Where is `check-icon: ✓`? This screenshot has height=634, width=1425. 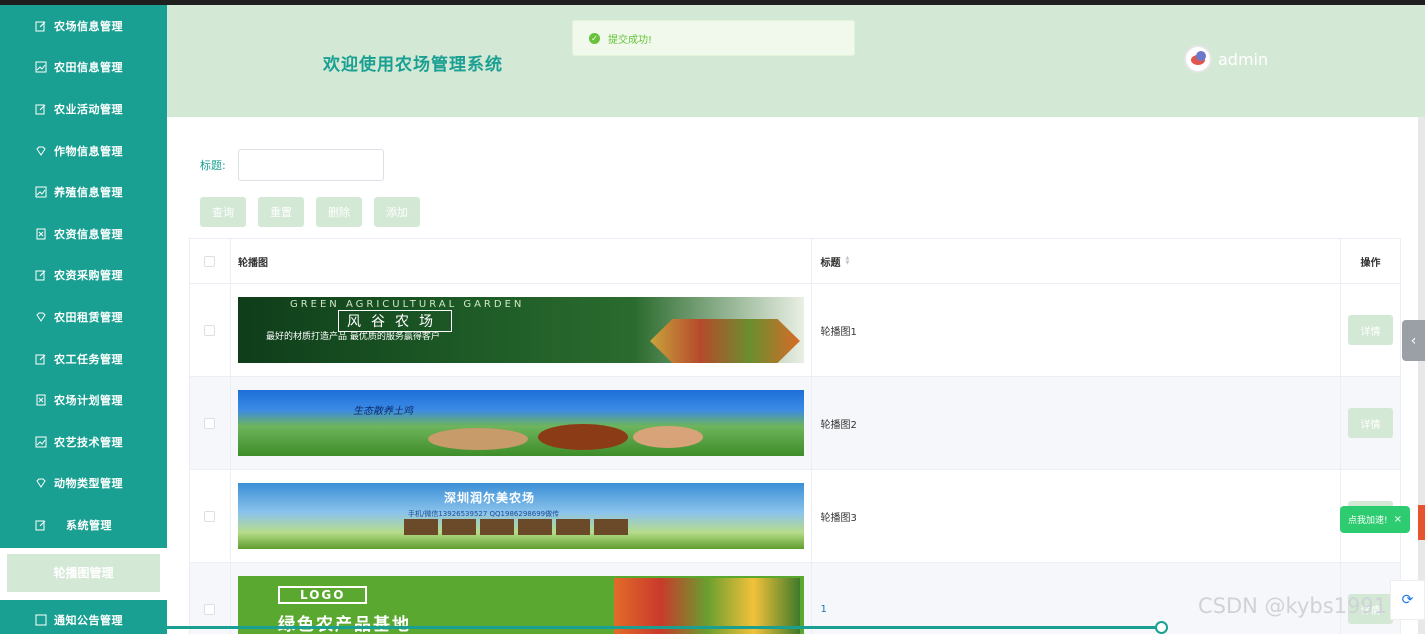
check-icon: ✓ is located at coordinates (594, 38).